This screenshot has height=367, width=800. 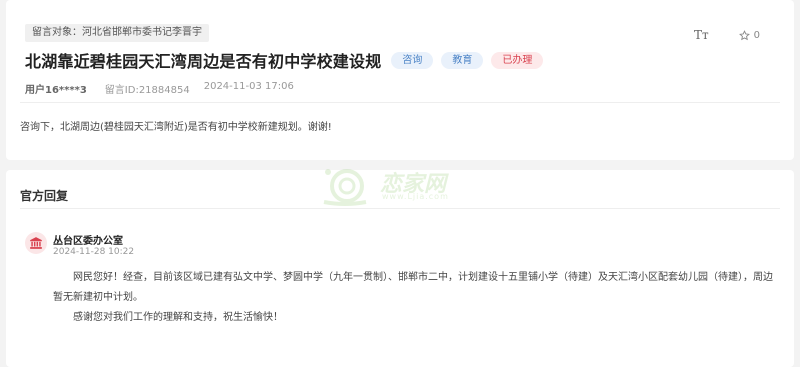 I want to click on org-name: 丛台区委办公室, so click(x=88, y=241).